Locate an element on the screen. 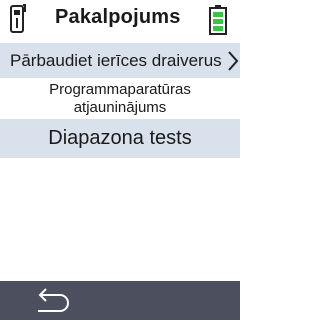 This screenshot has width=320, height=322. page-title: Pakalpojums is located at coordinates (118, 17).